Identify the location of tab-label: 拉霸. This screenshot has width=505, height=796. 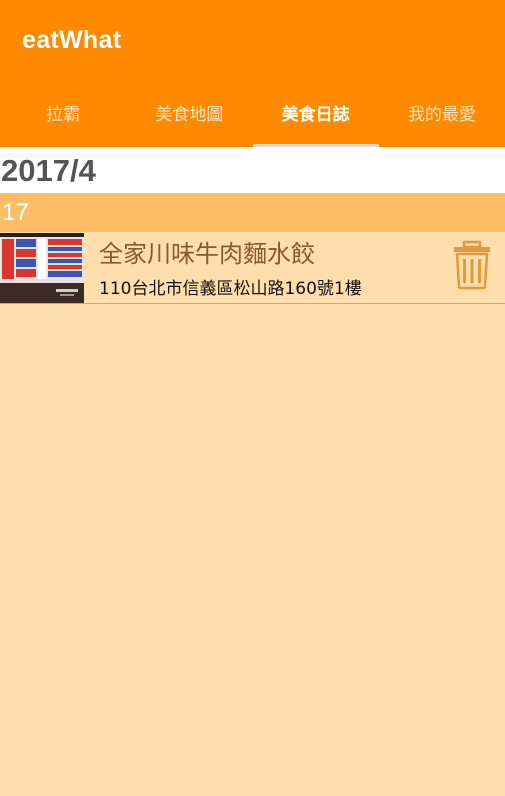
(63, 115).